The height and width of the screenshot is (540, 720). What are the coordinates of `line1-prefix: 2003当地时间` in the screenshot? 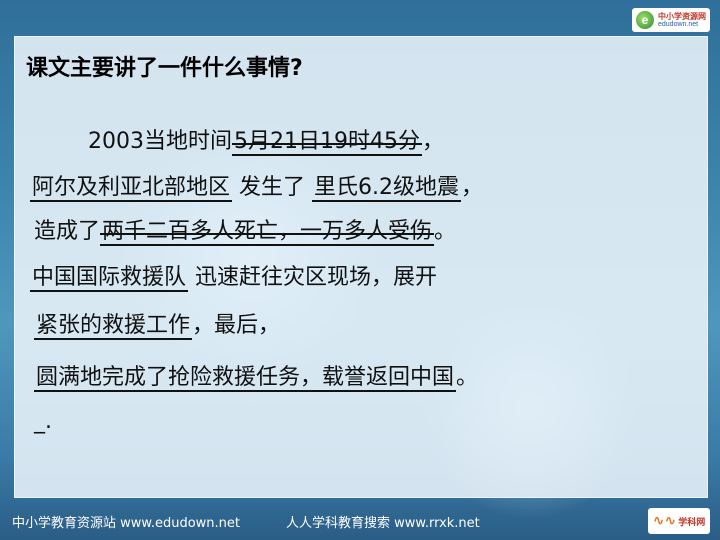 It's located at (160, 141).